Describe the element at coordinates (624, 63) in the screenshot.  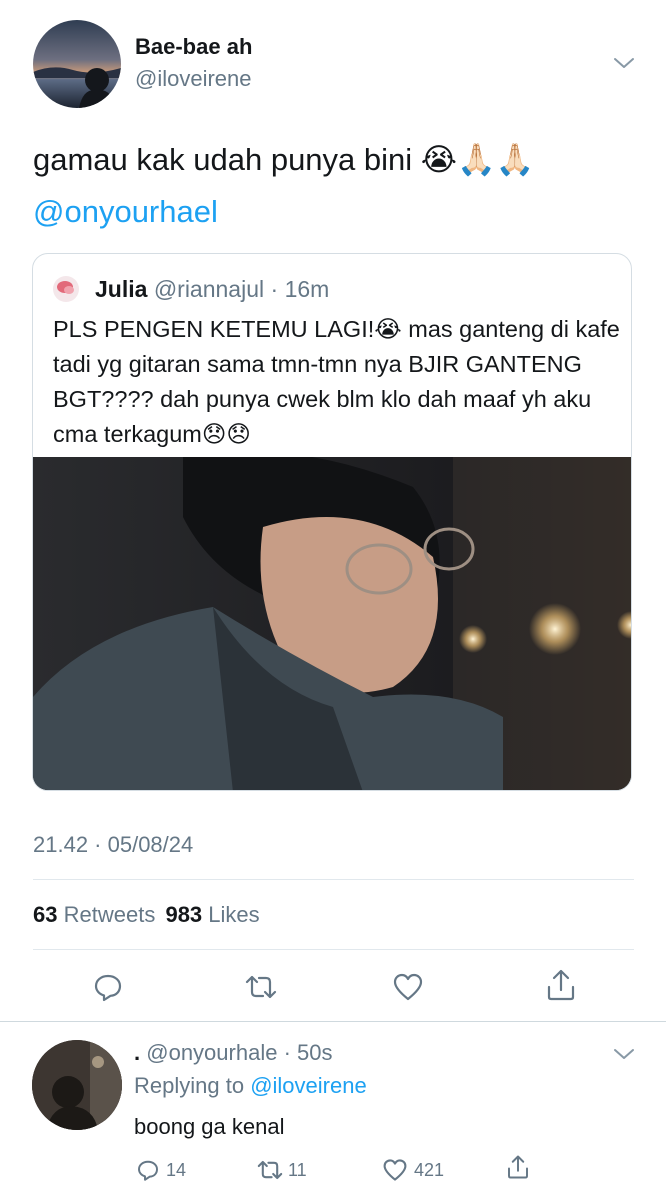
I see `chevron-down-icon` at that location.